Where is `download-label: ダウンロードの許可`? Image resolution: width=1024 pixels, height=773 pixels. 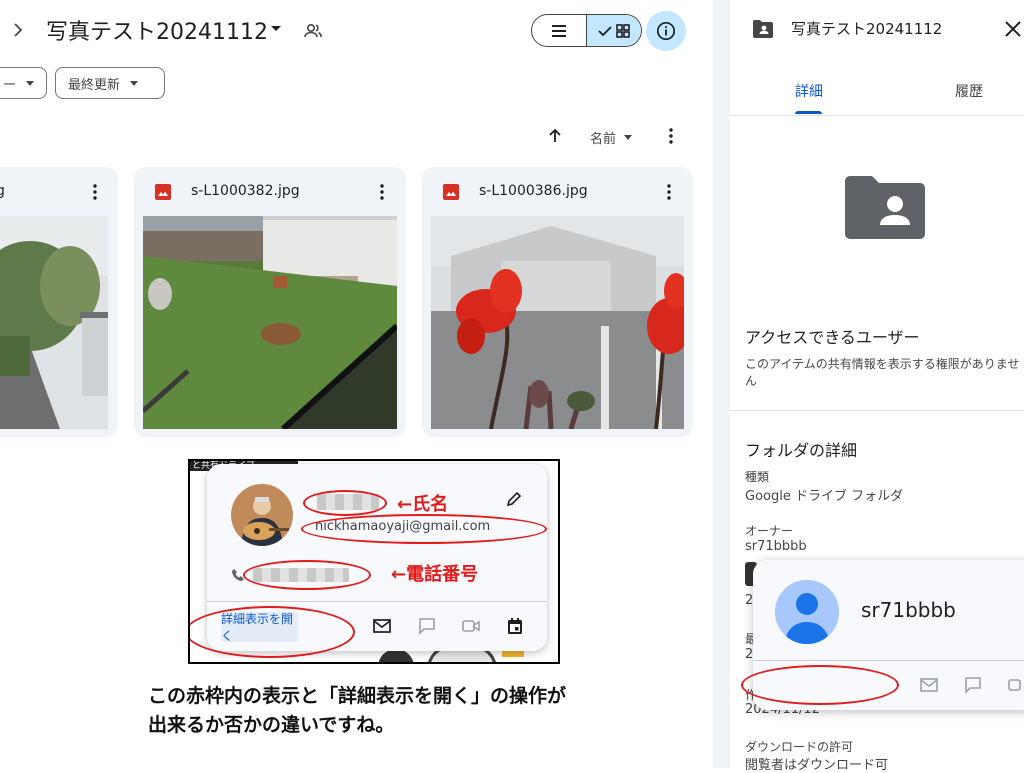
download-label: ダウンロードの許可 is located at coordinates (799, 747).